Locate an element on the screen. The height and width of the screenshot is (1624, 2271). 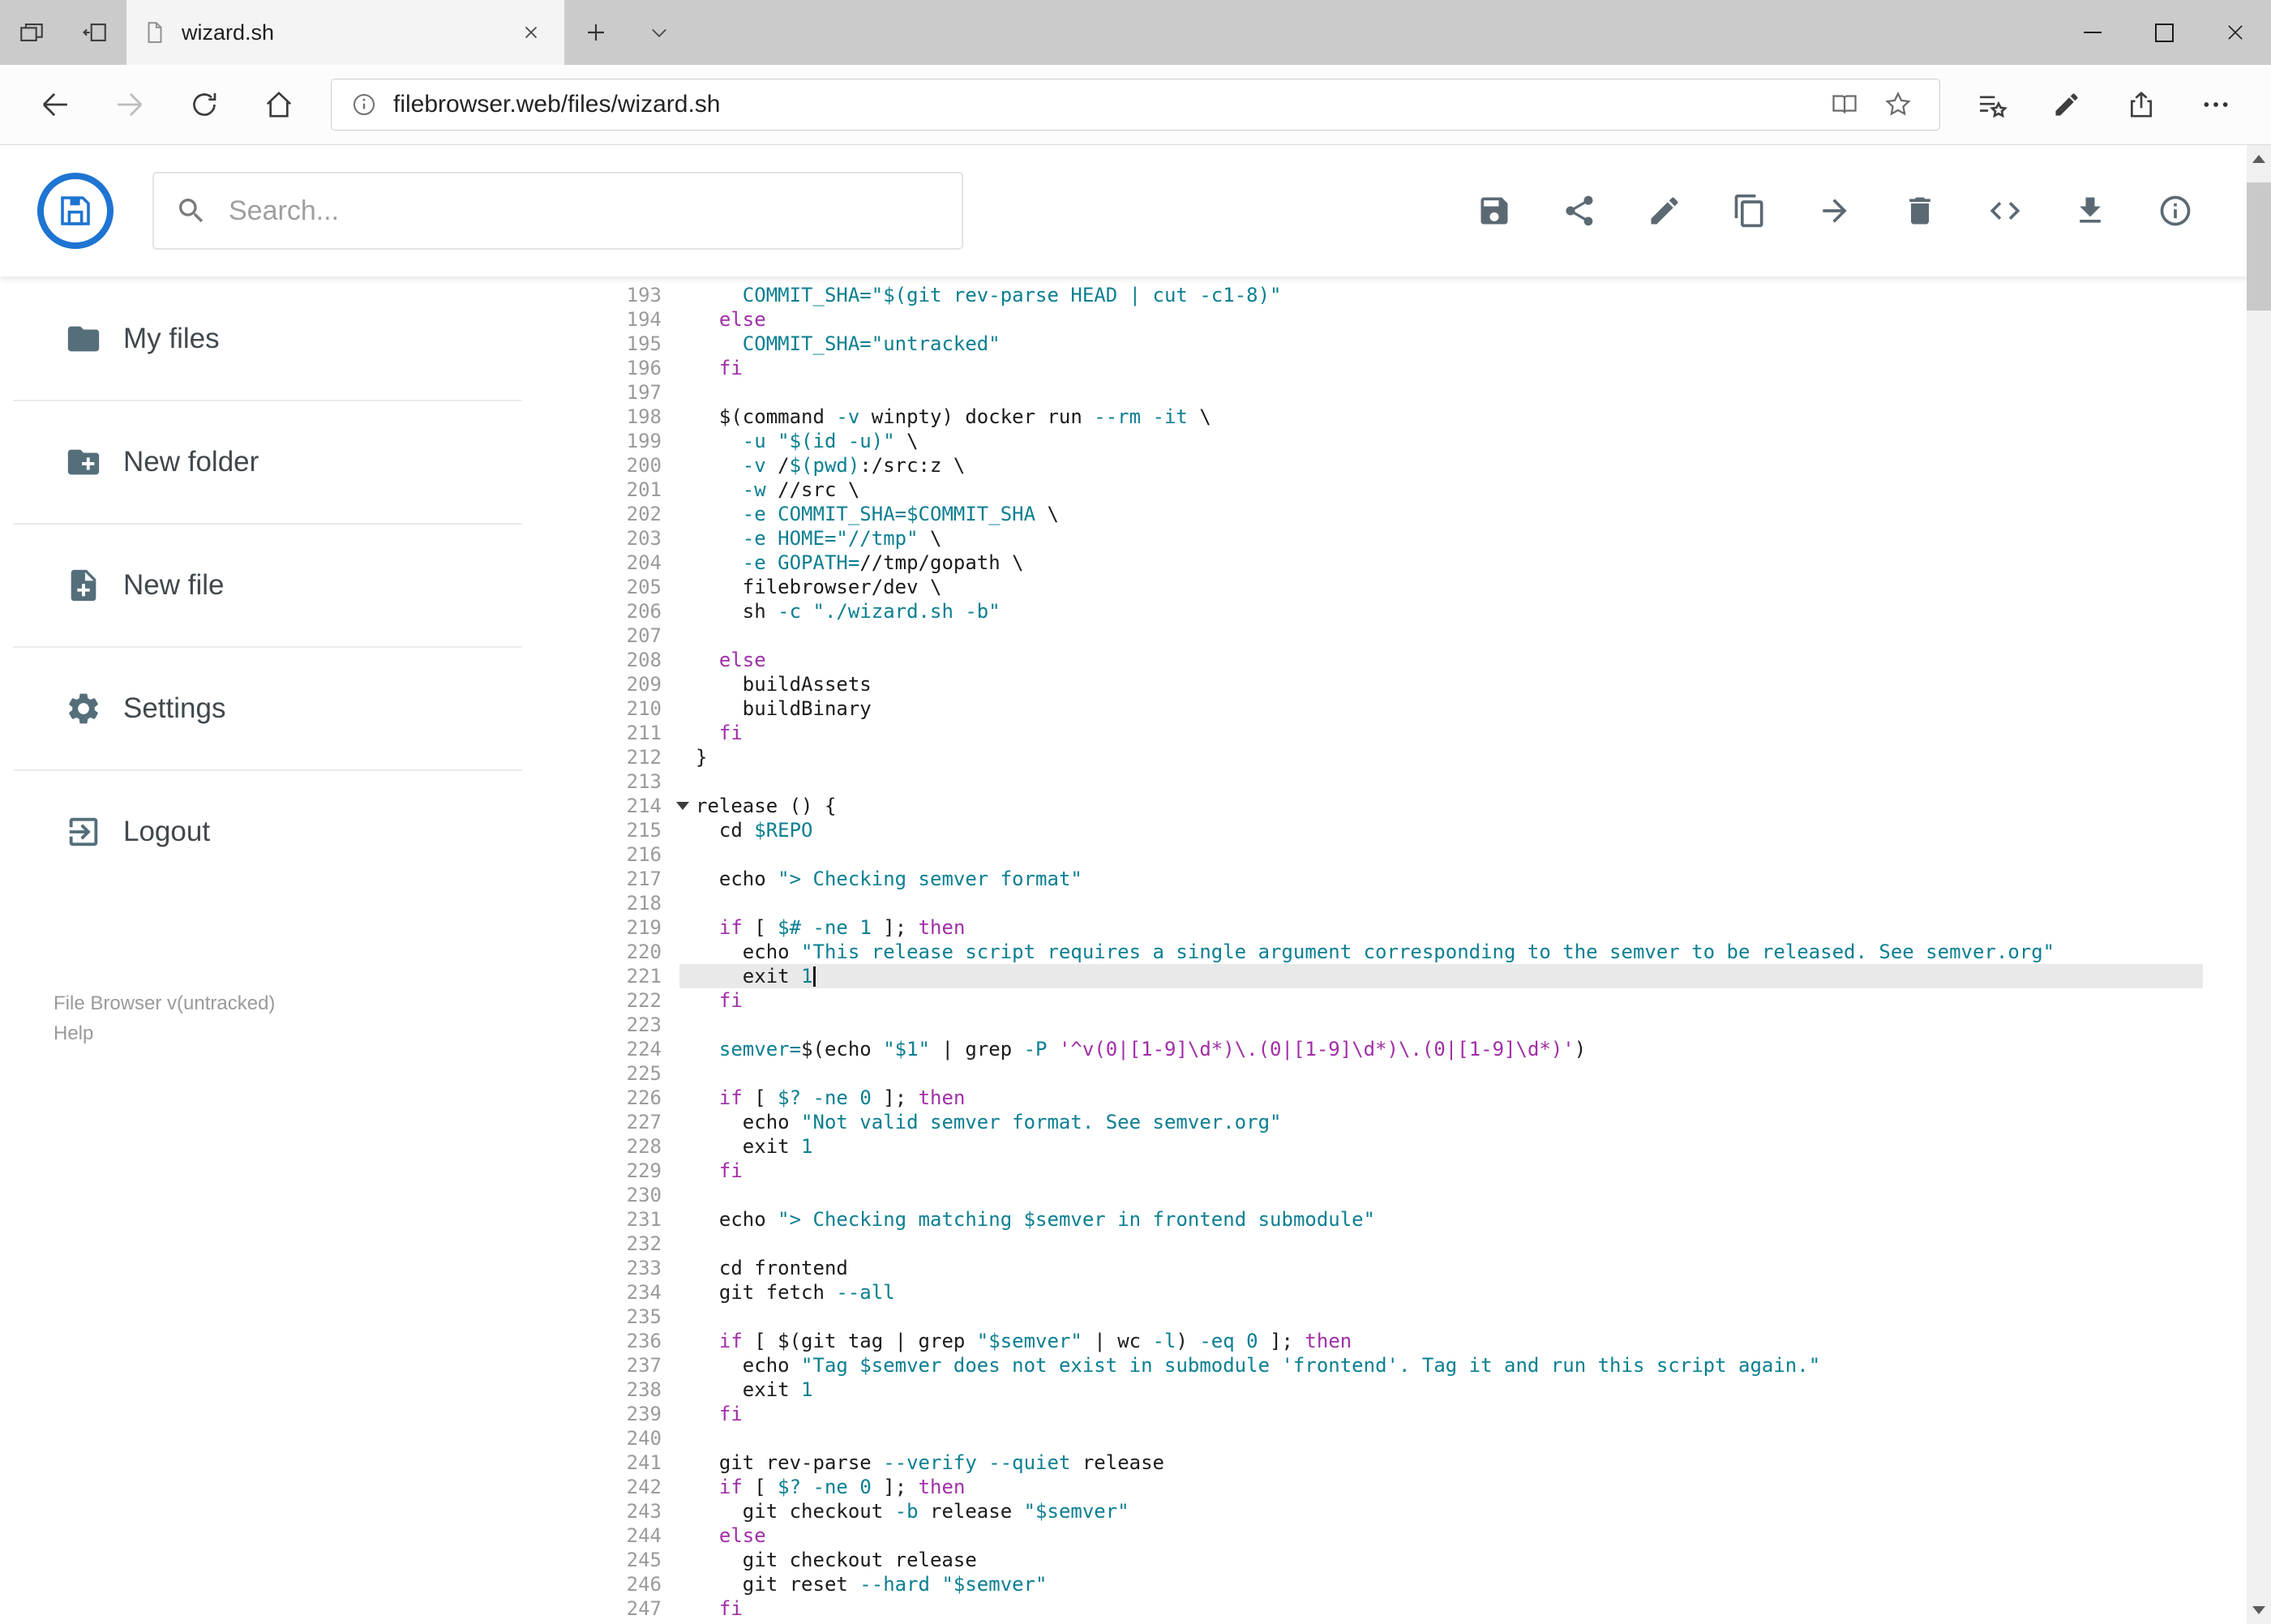
code-line-text: git fetch --all is located at coordinates (1441, 1293).